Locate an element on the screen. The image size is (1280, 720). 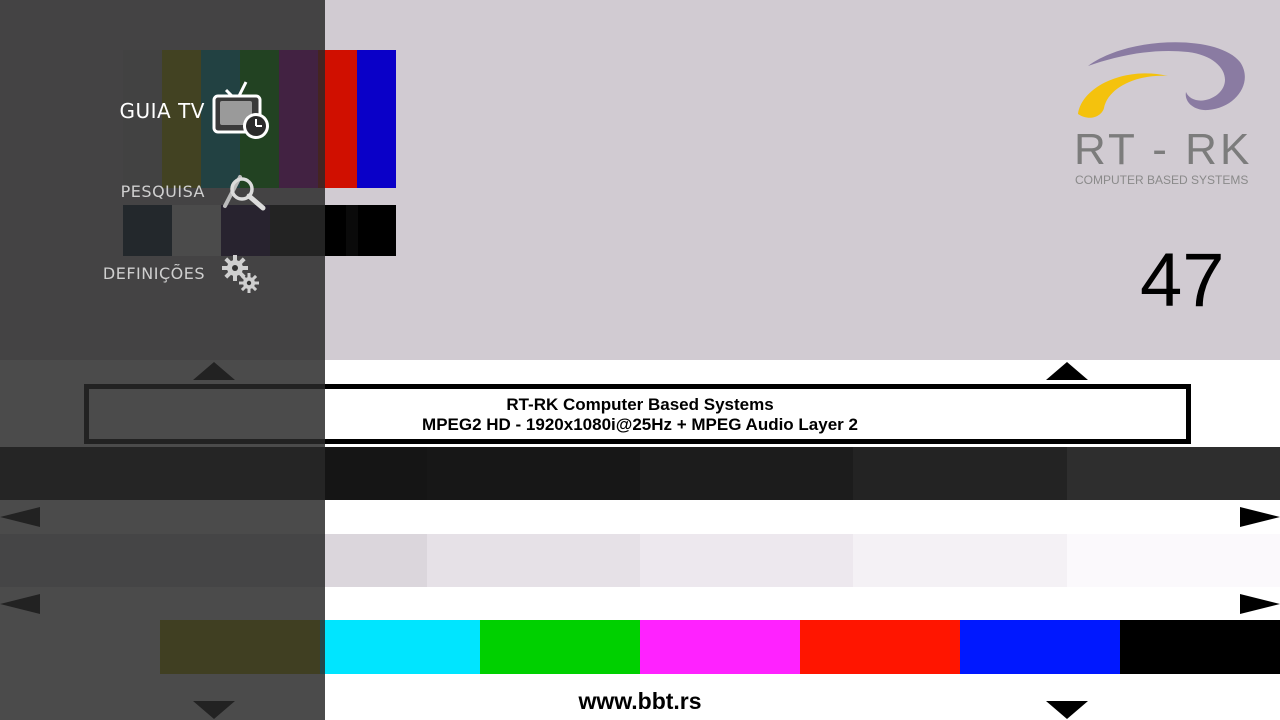
bar-black is located at coordinates (1200, 647).